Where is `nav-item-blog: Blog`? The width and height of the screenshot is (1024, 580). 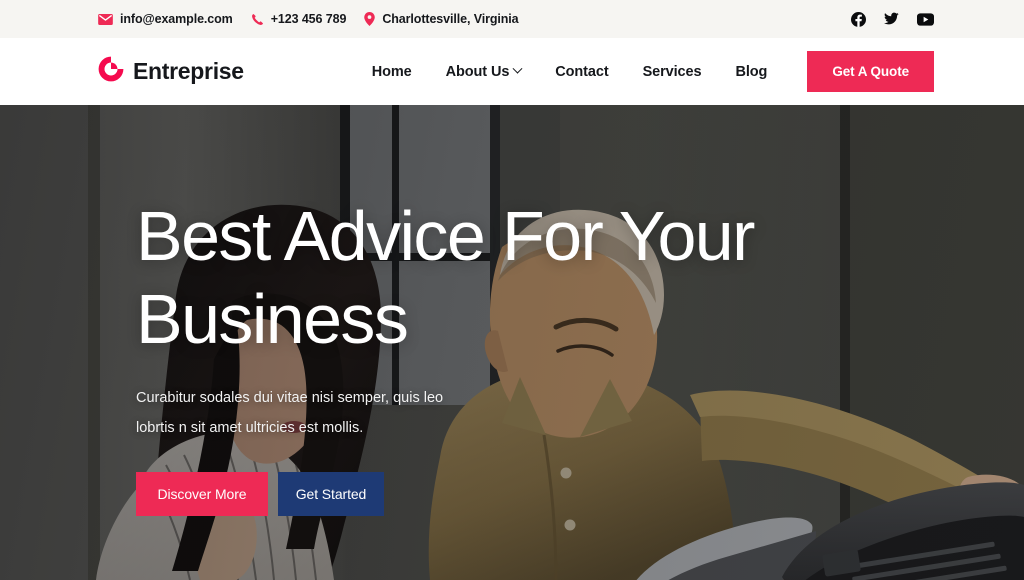
nav-item-blog: Blog is located at coordinates (751, 72).